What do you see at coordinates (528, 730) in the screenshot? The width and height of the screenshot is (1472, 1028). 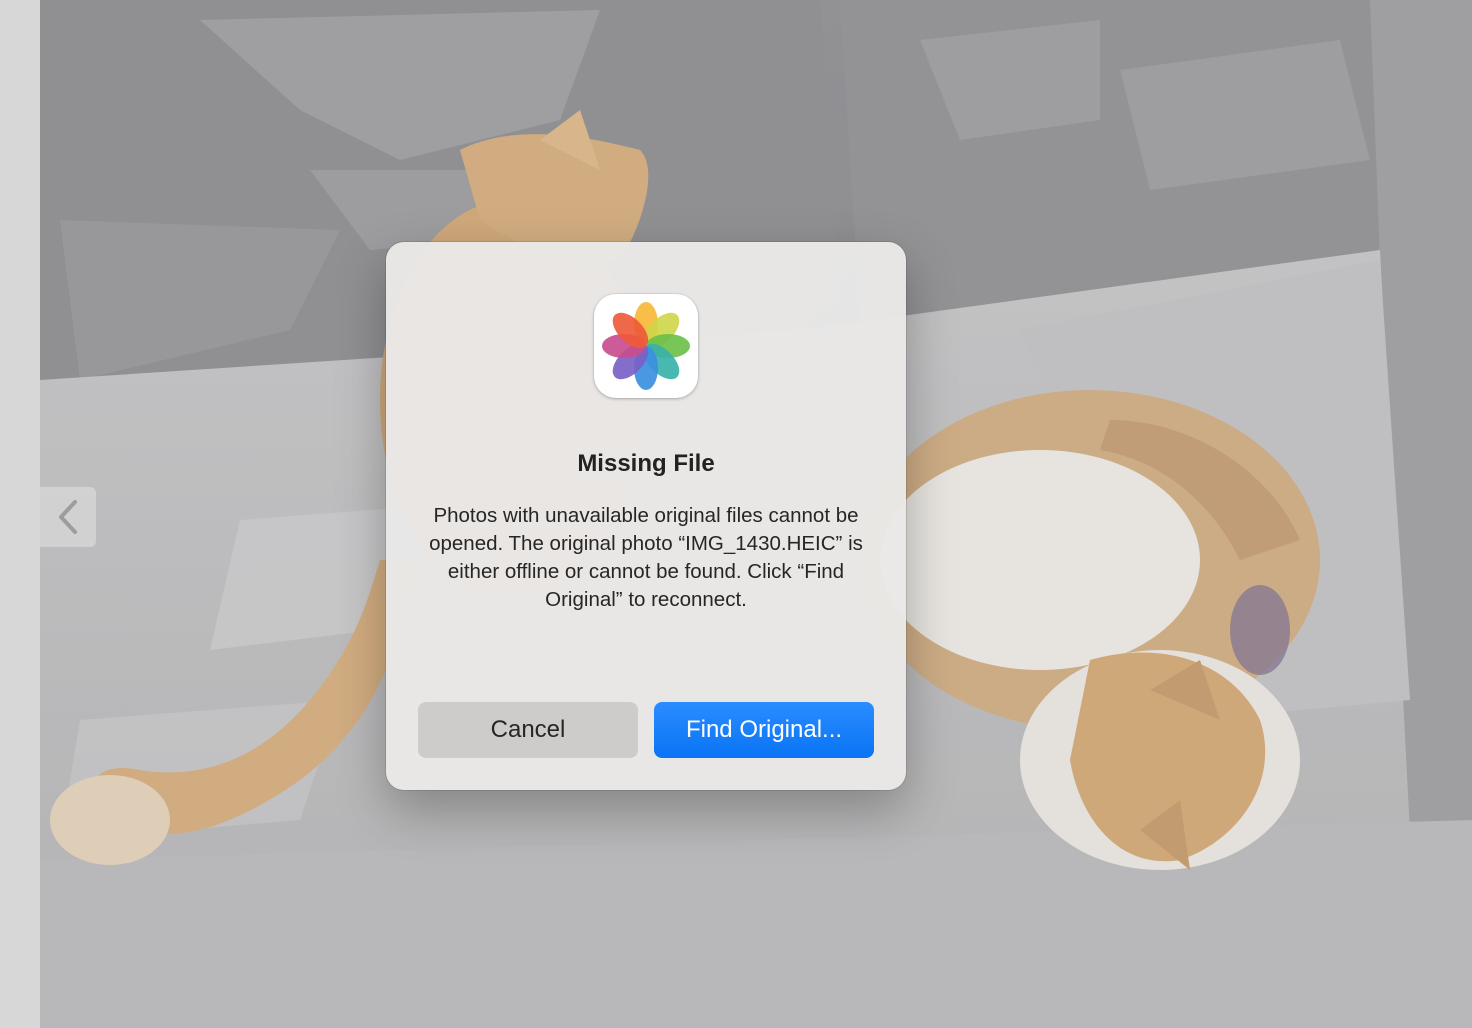 I see `cancel-button: Cancel` at bounding box center [528, 730].